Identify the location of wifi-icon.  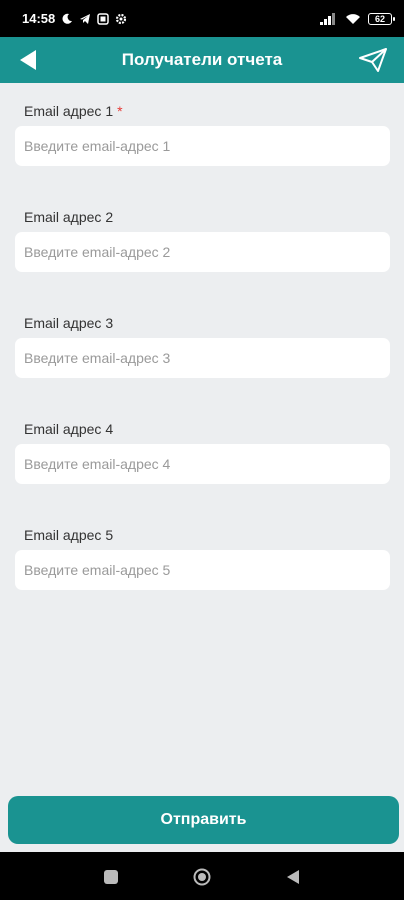
(353, 19).